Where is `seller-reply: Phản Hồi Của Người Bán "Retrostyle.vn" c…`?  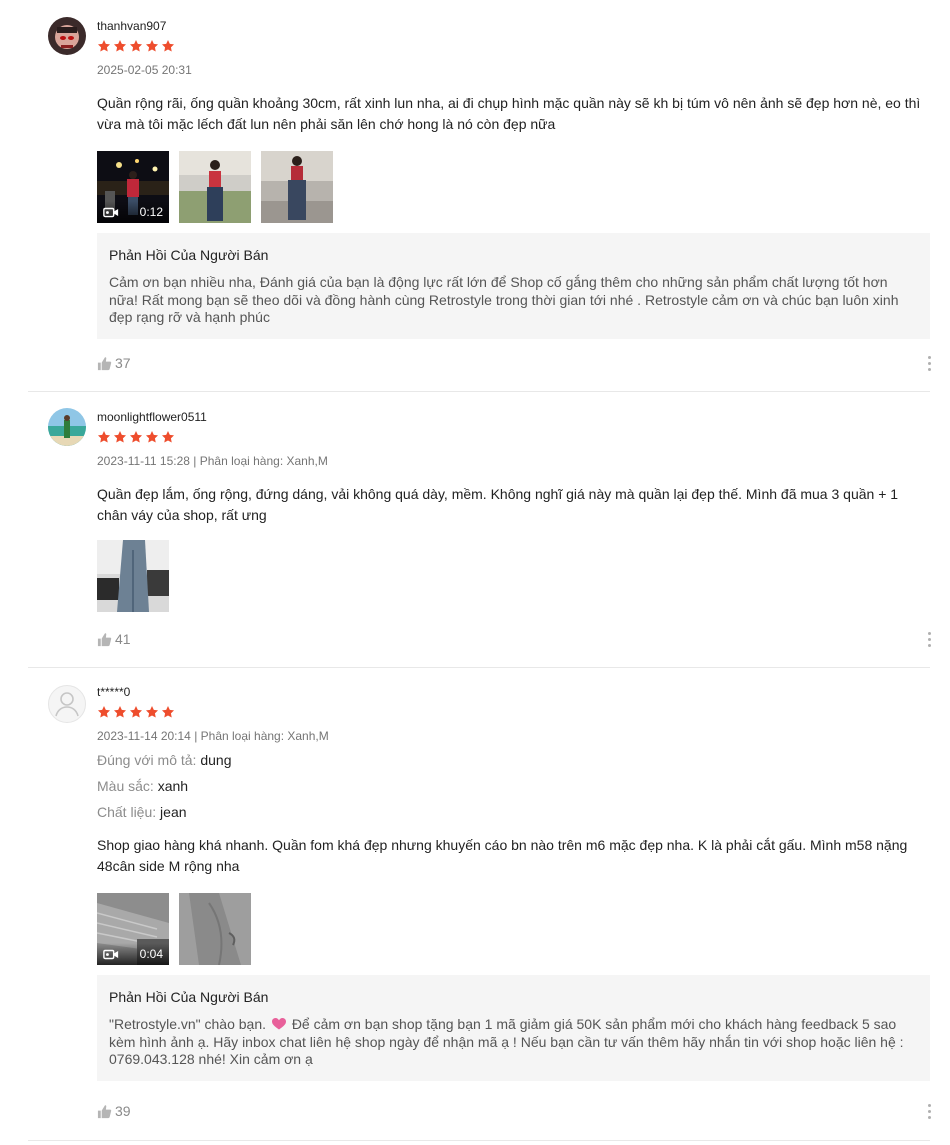 seller-reply: Phản Hồi Của Người Bán "Retrostyle.vn" c… is located at coordinates (513, 1028).